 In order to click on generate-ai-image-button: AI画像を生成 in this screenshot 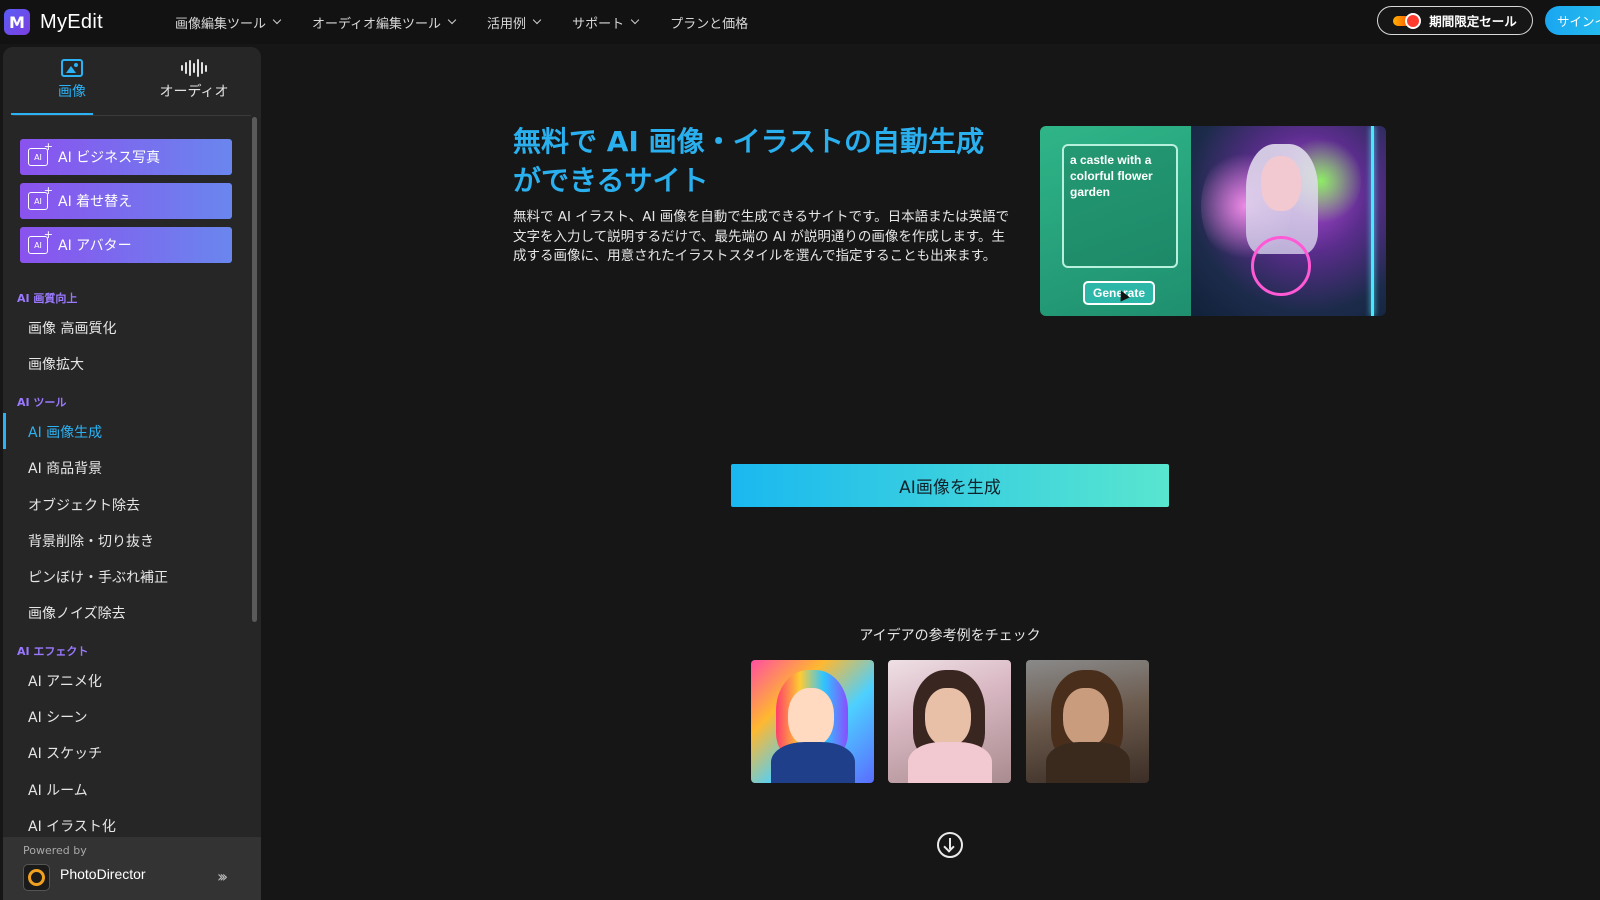, I will do `click(950, 485)`.